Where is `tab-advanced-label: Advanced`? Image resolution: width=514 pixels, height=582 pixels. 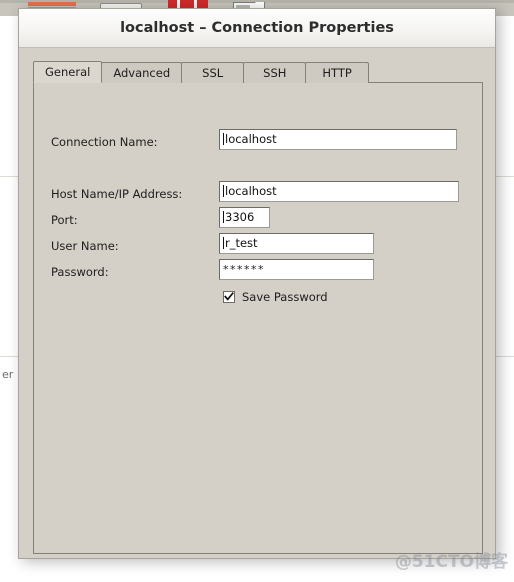 tab-advanced-label: Advanced is located at coordinates (142, 73).